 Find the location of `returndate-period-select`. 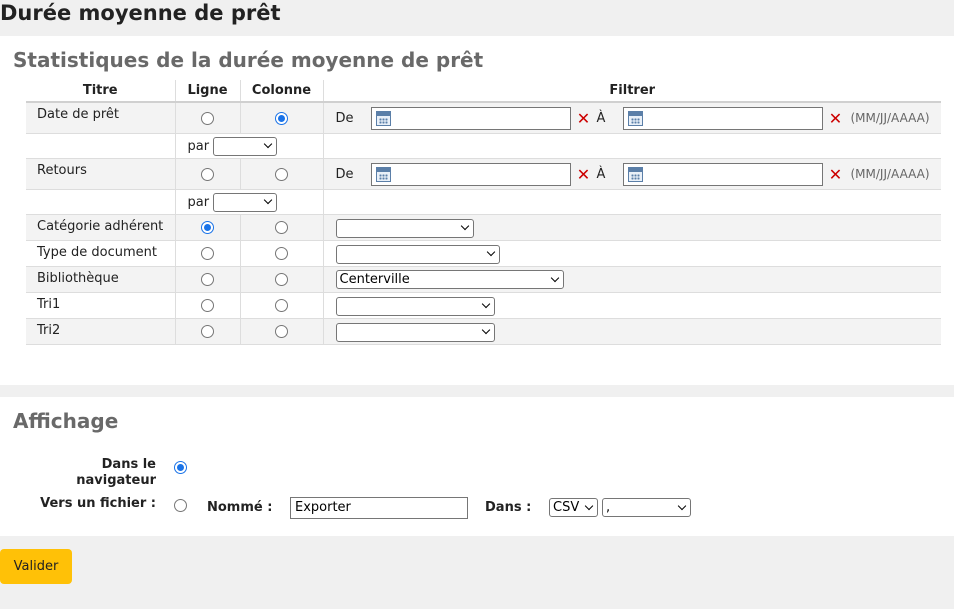

returndate-period-select is located at coordinates (245, 202).